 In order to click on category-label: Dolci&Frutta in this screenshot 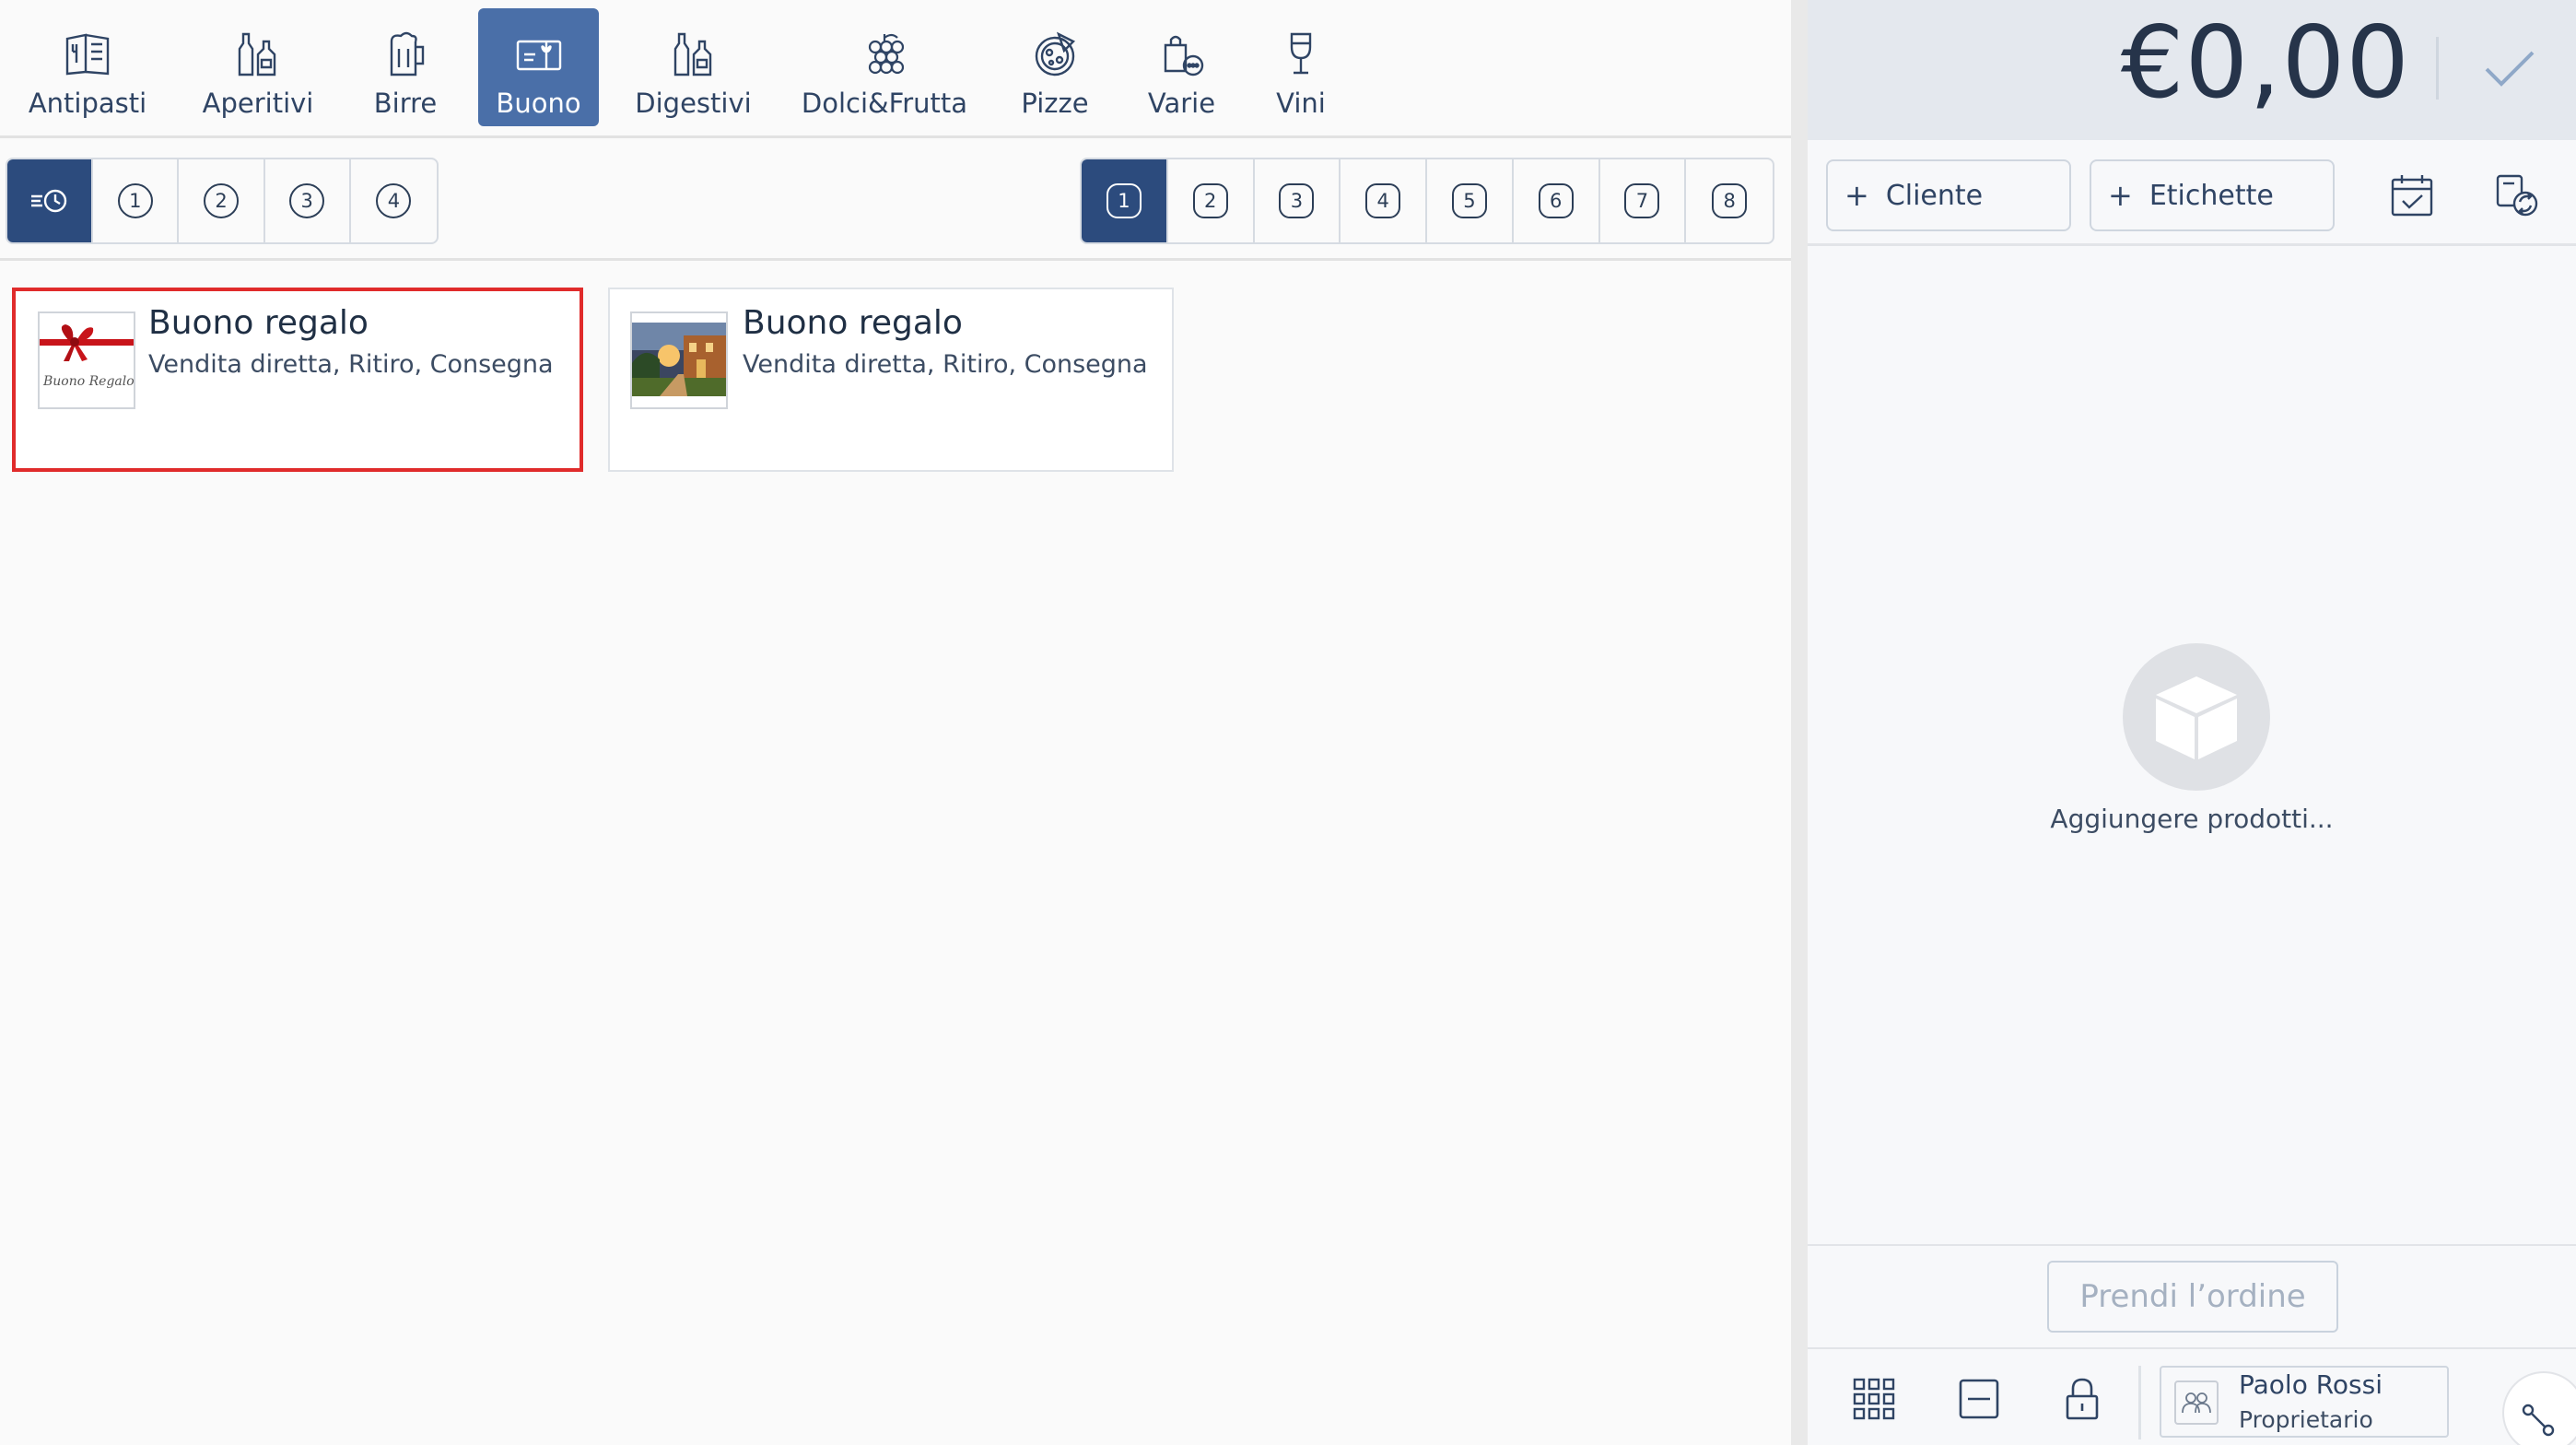, I will do `click(884, 103)`.